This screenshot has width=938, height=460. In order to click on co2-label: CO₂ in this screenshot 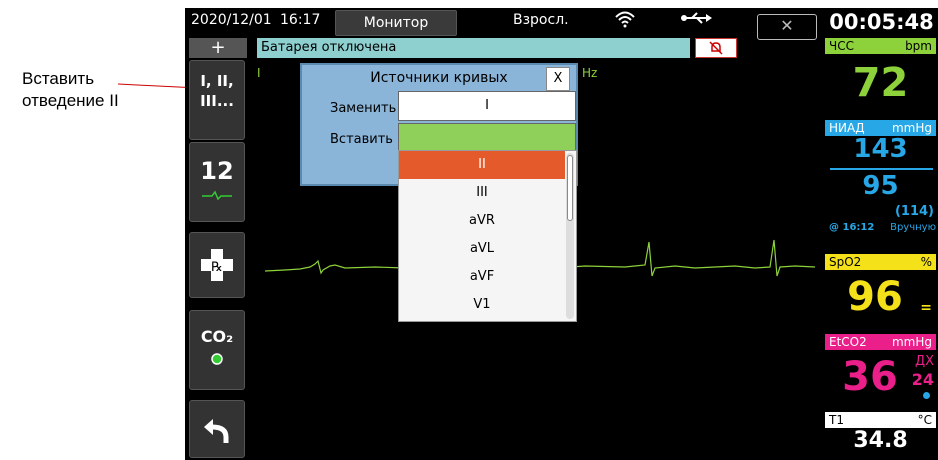, I will do `click(217, 336)`.